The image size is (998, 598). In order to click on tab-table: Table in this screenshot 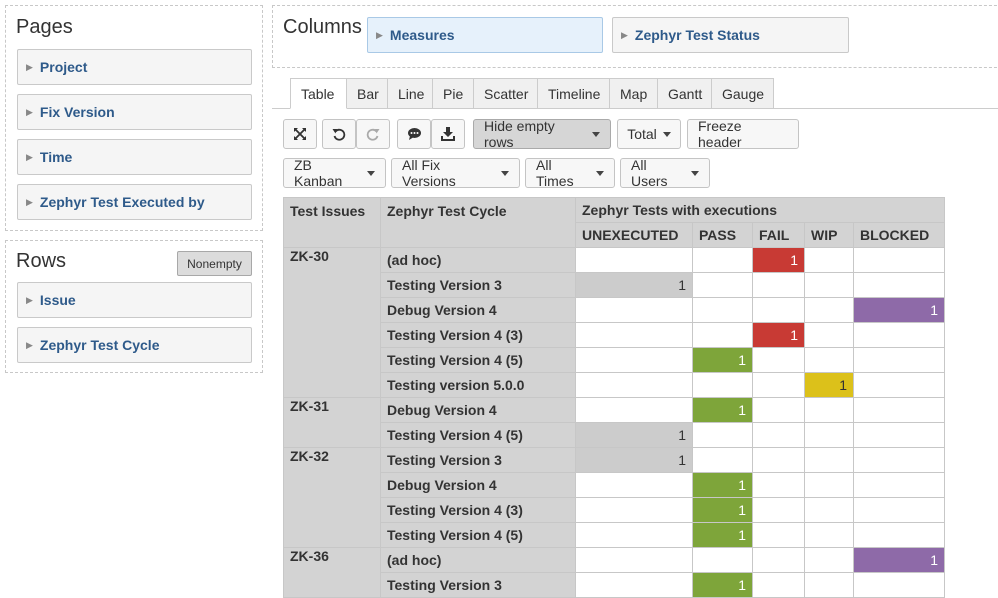, I will do `click(318, 93)`.